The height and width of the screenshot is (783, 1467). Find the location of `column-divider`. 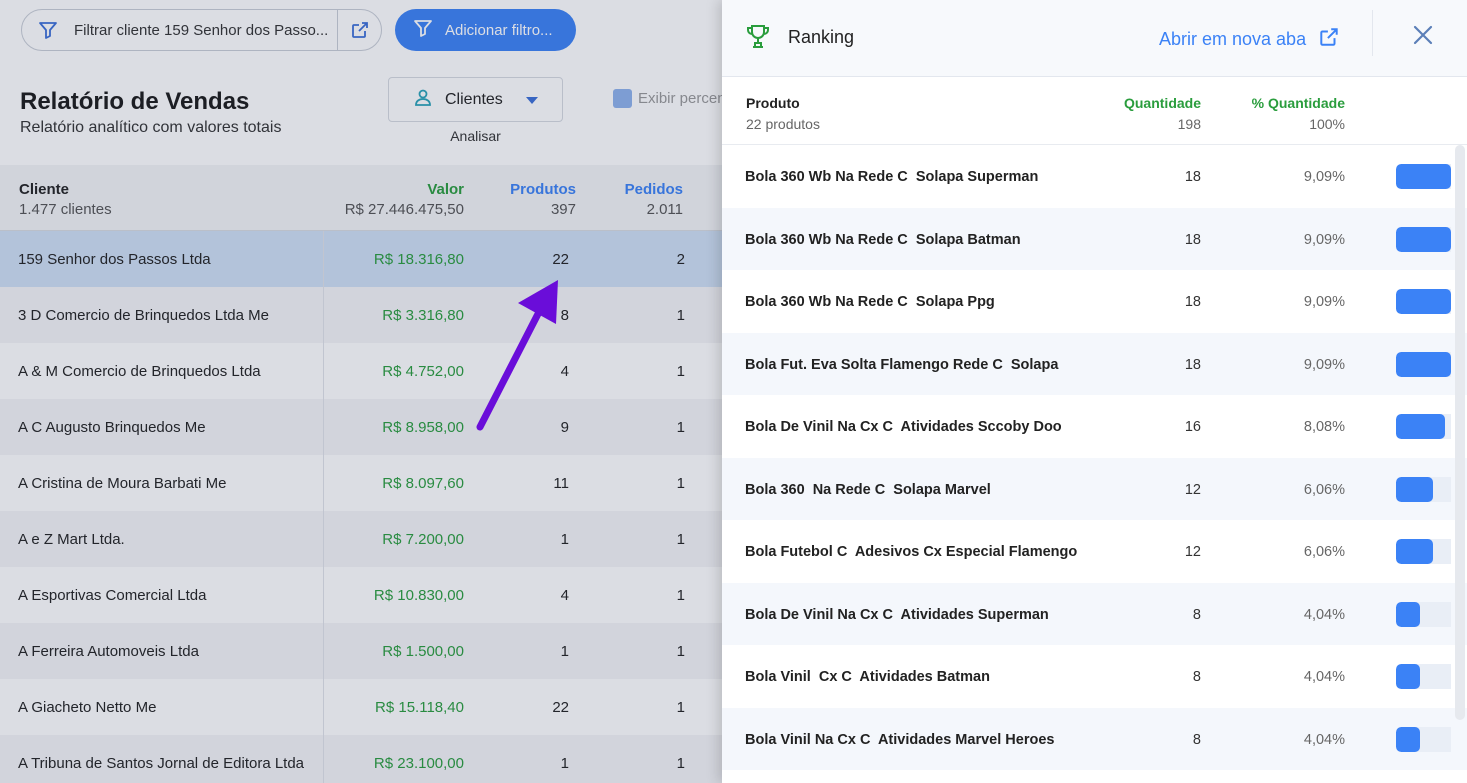

column-divider is located at coordinates (323, 507).